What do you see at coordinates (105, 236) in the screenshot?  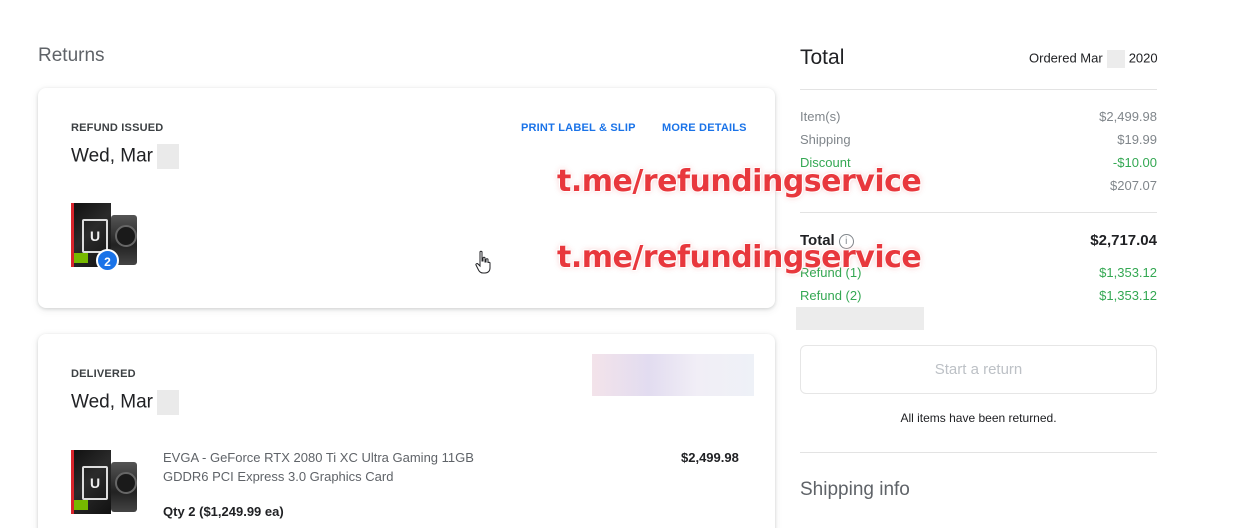 I see `product-image: U 2` at bounding box center [105, 236].